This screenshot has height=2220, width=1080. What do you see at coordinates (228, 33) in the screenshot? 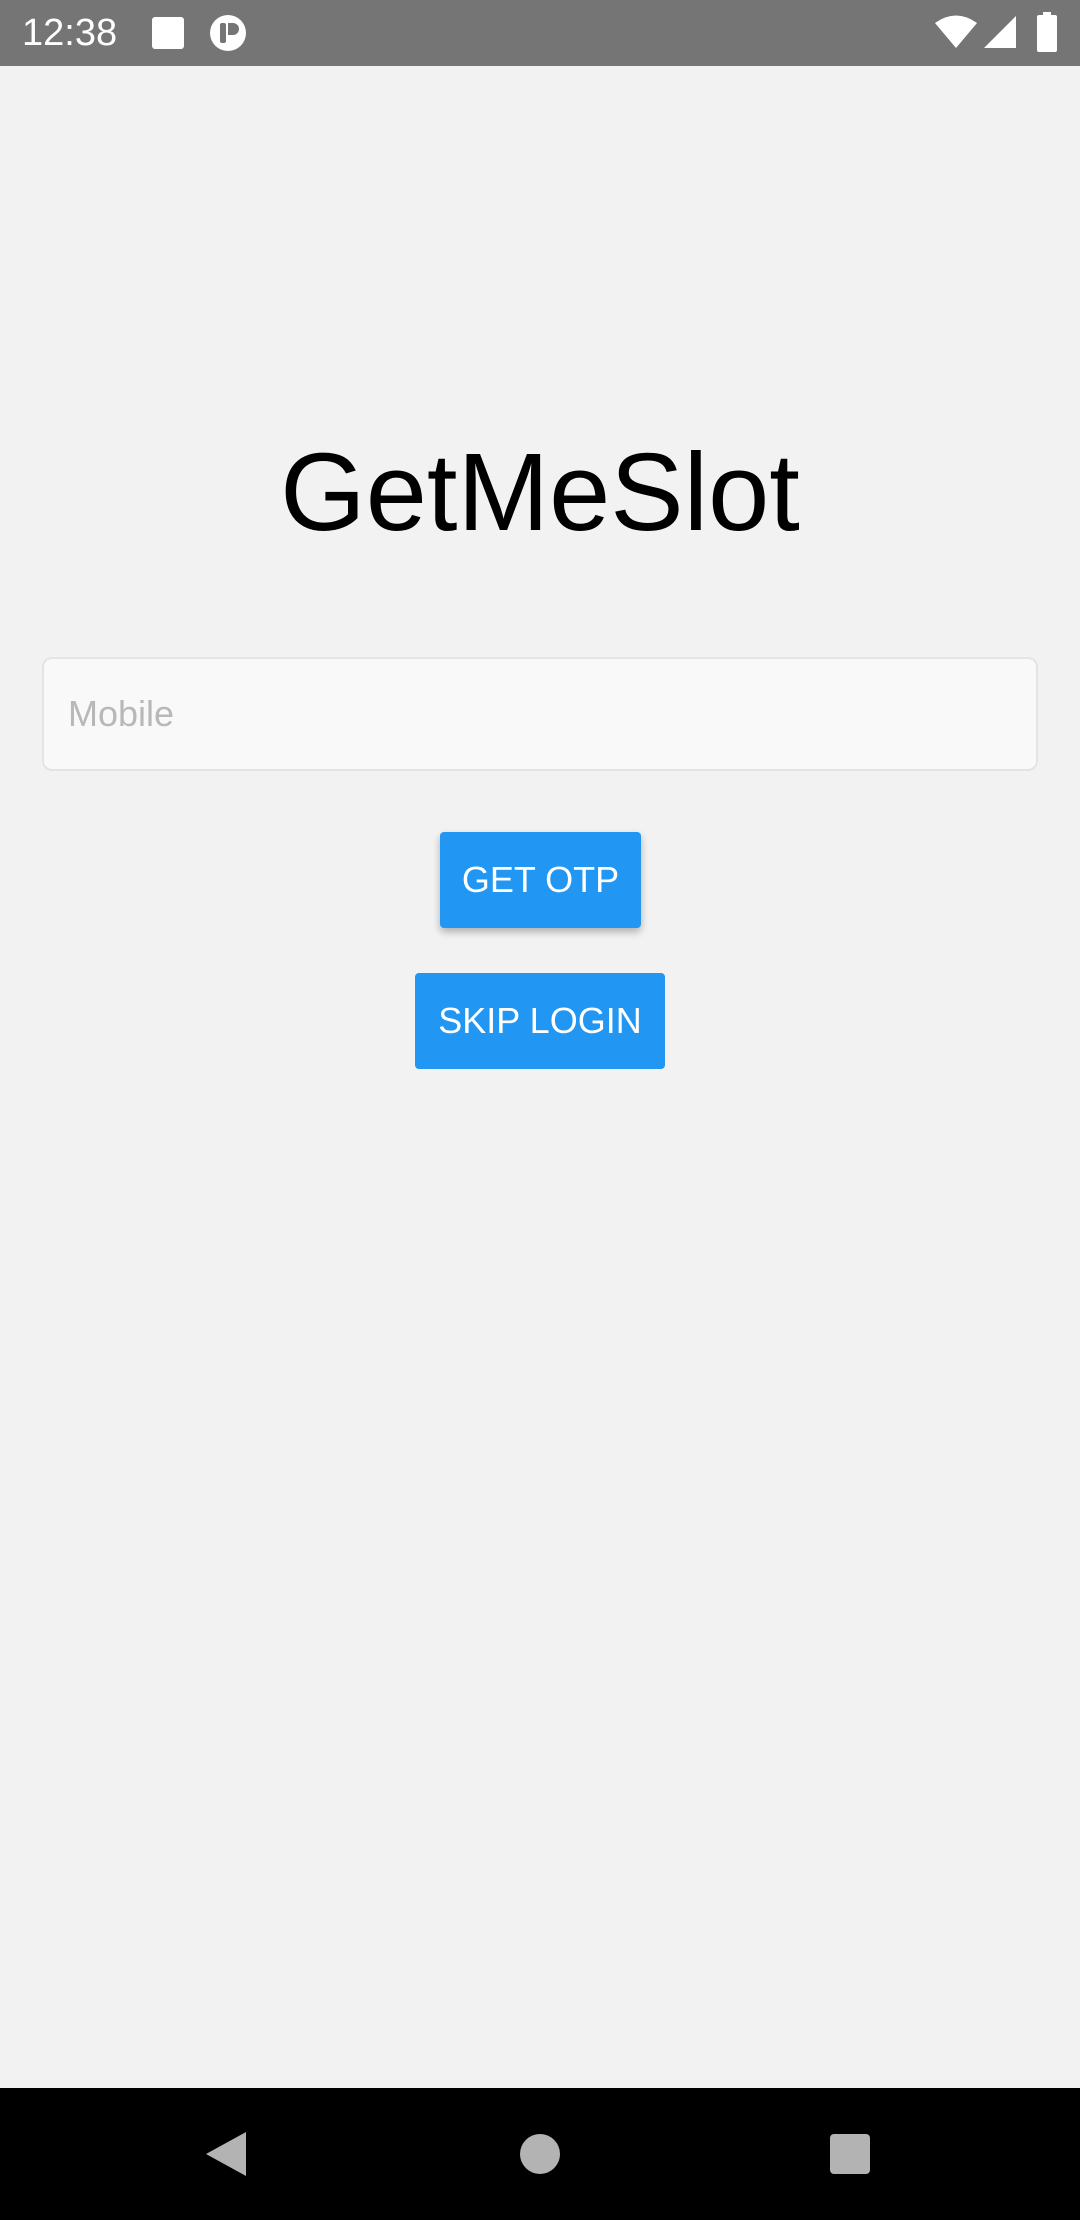
I see `app-notification-icon` at bounding box center [228, 33].